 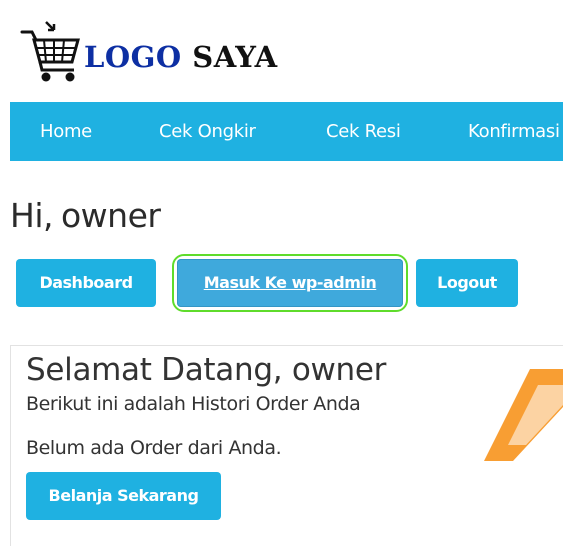 I want to click on greeting-prefix: Hi,, so click(x=31, y=215).